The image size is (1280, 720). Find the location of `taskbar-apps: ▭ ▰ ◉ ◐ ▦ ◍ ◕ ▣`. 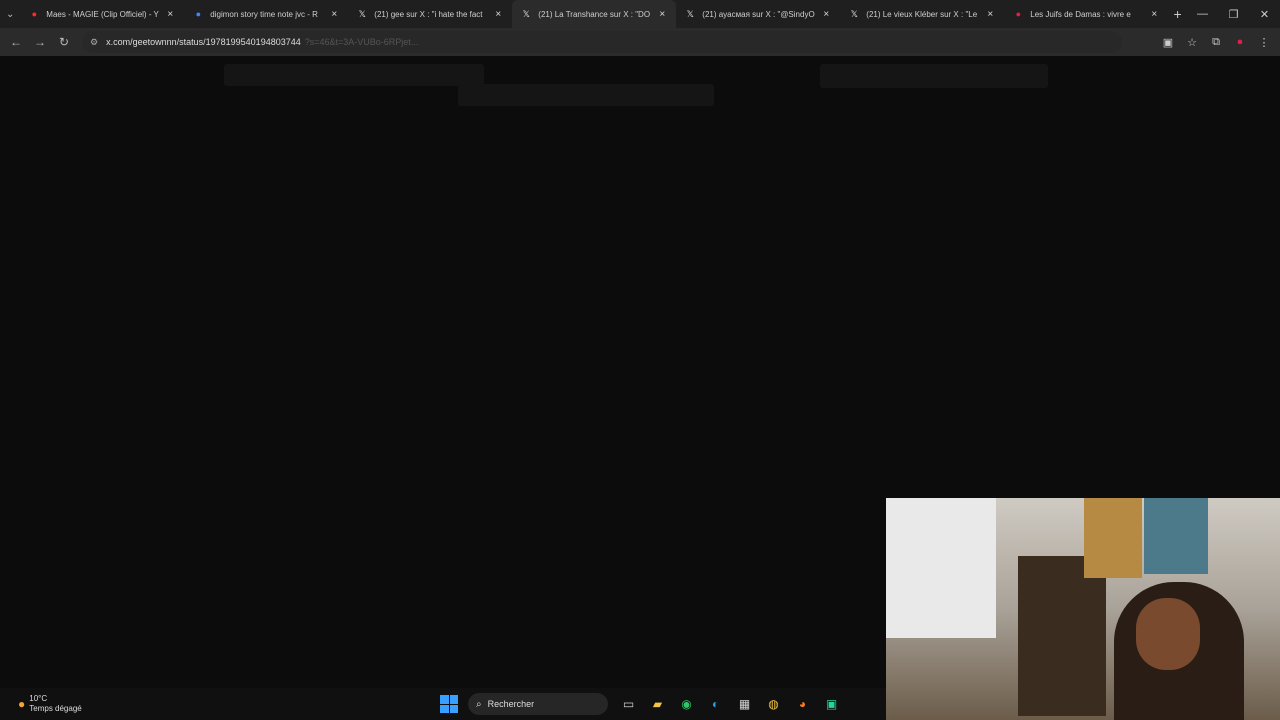

taskbar-apps: ▭ ▰ ◉ ◐ ▦ ◍ ◕ ▣ is located at coordinates (730, 704).